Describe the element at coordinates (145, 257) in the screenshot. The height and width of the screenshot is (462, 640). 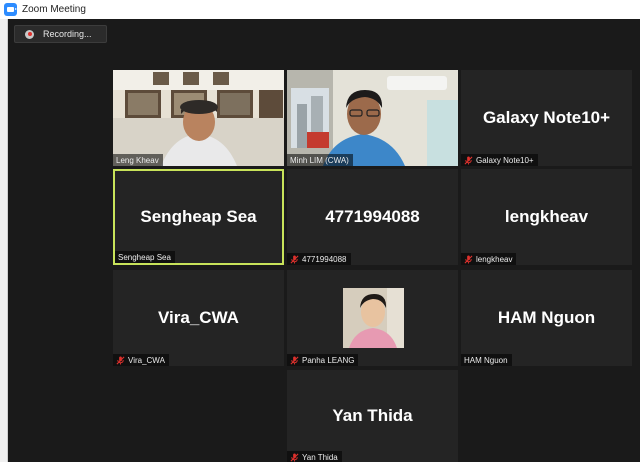
I see `participant-name-label: Sengheap Sea` at that location.